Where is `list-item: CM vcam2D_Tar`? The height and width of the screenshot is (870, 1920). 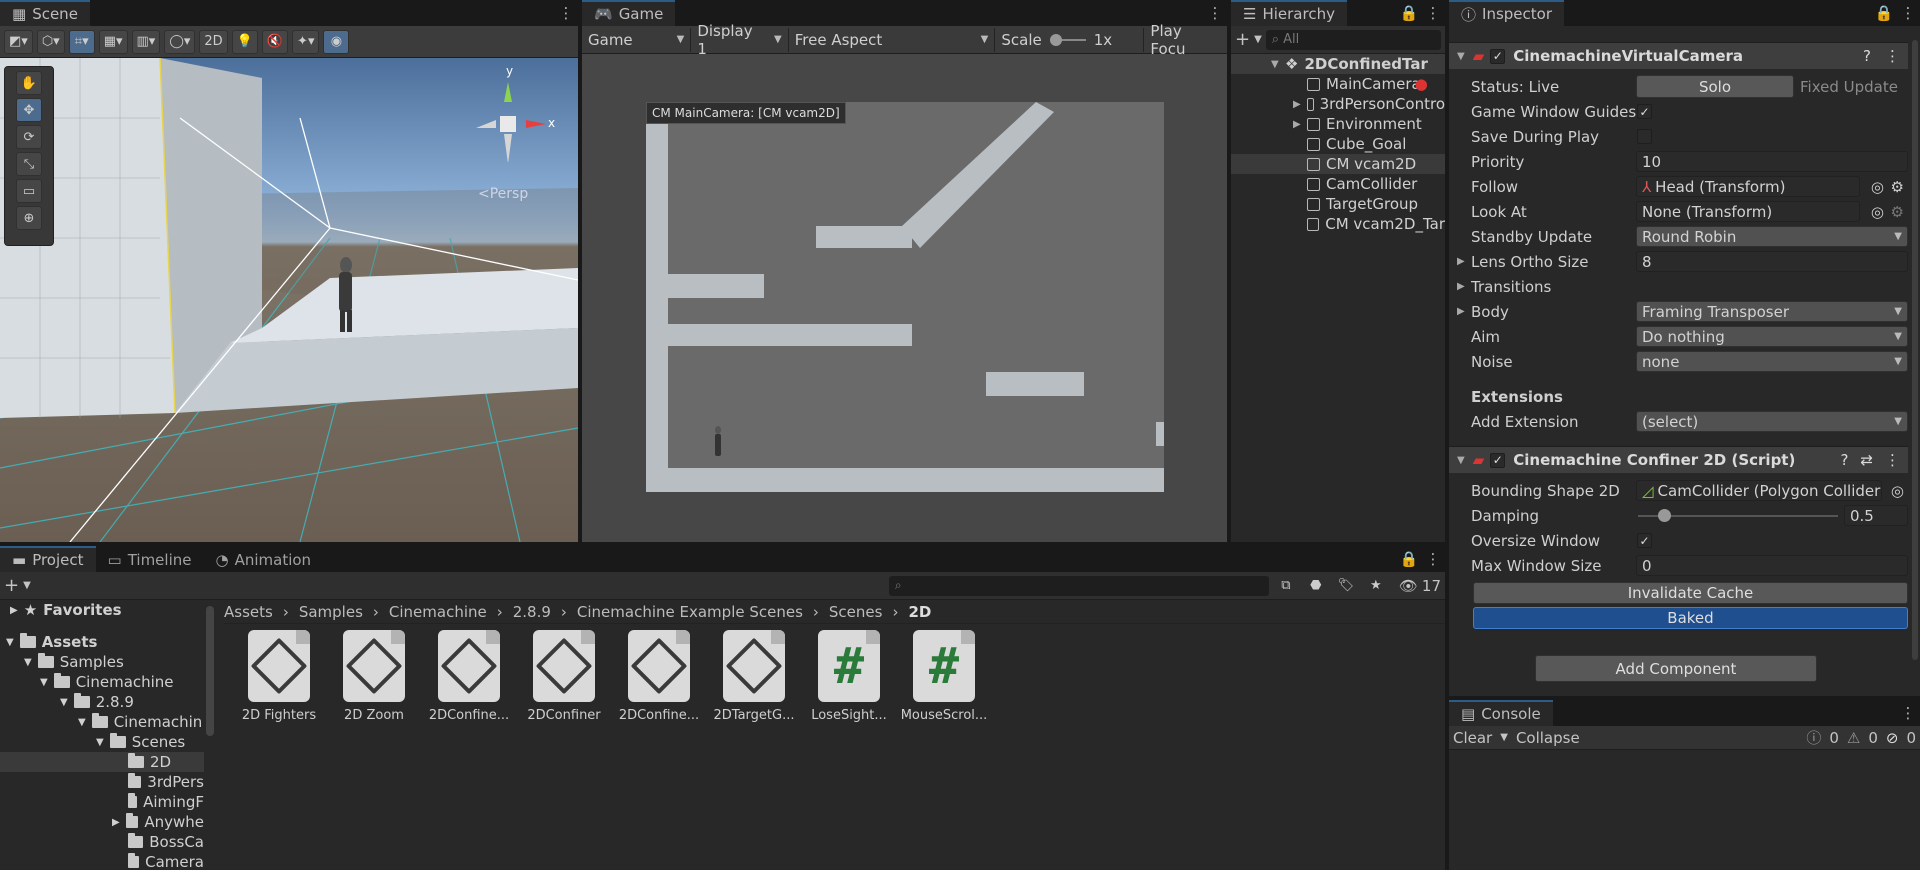
list-item: CM vcam2D_Tar is located at coordinates (1338, 224).